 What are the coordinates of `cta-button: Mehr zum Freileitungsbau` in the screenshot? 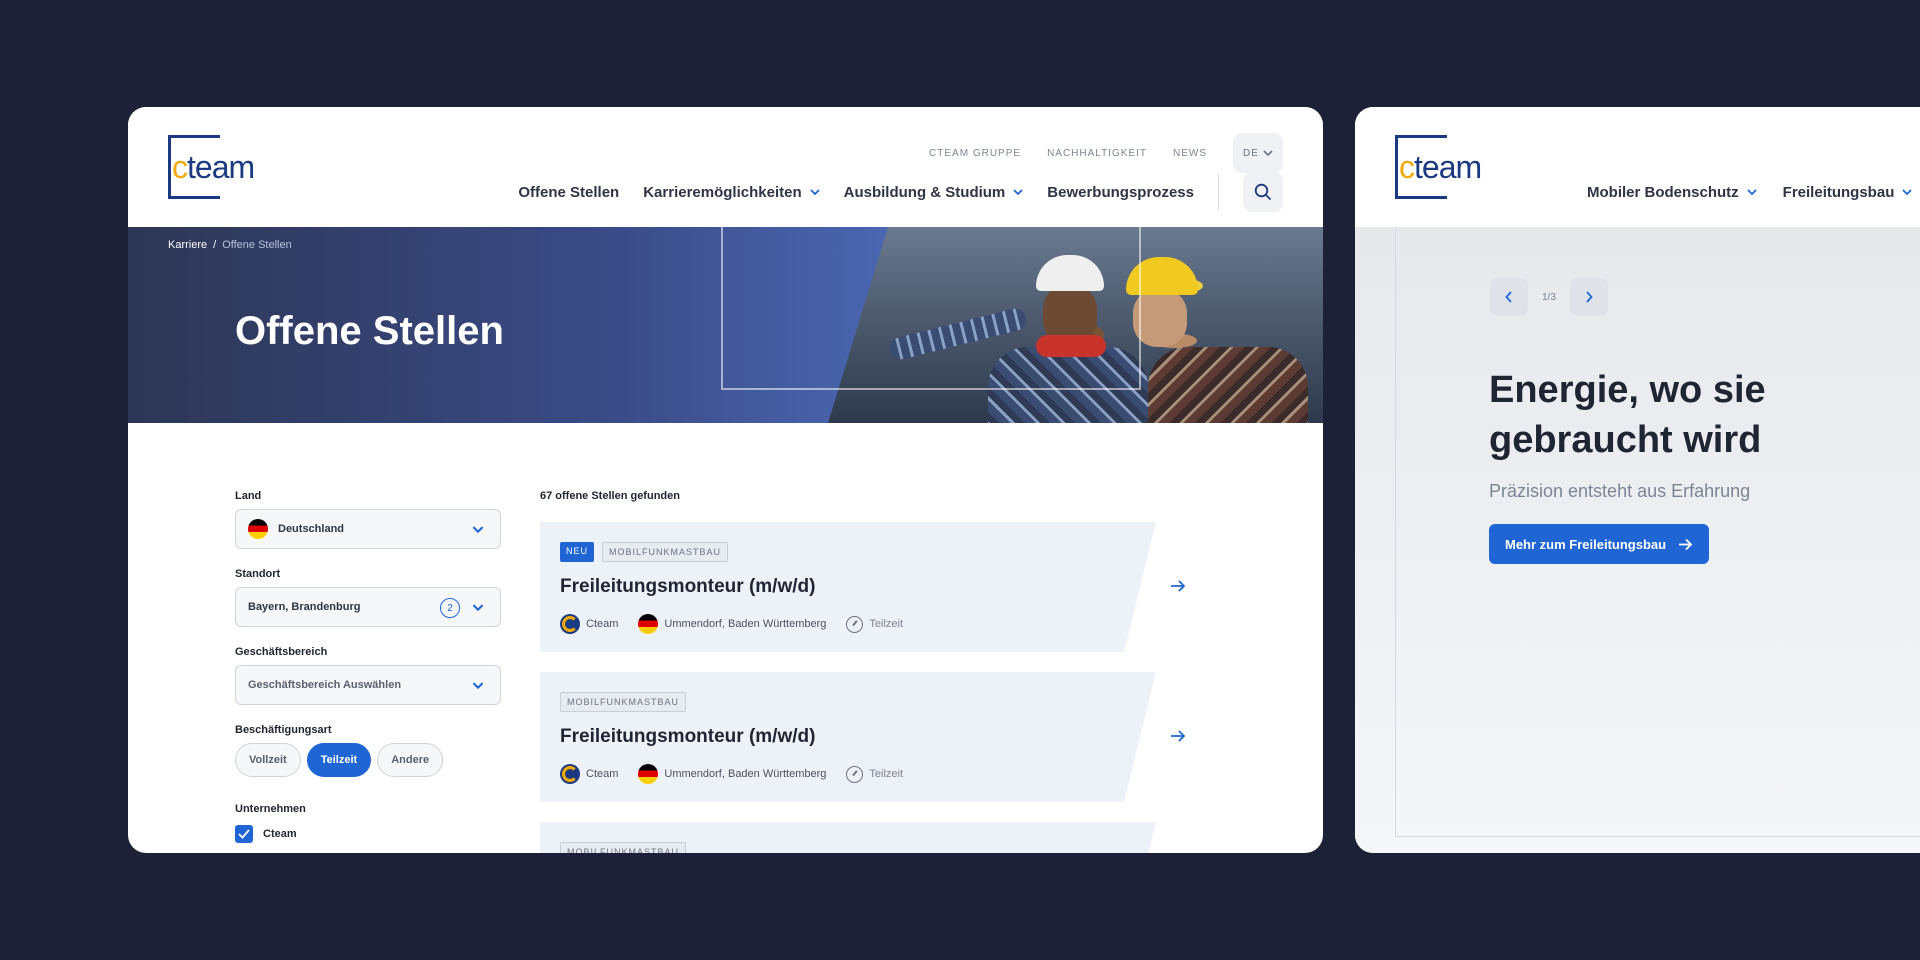 It's located at (1599, 544).